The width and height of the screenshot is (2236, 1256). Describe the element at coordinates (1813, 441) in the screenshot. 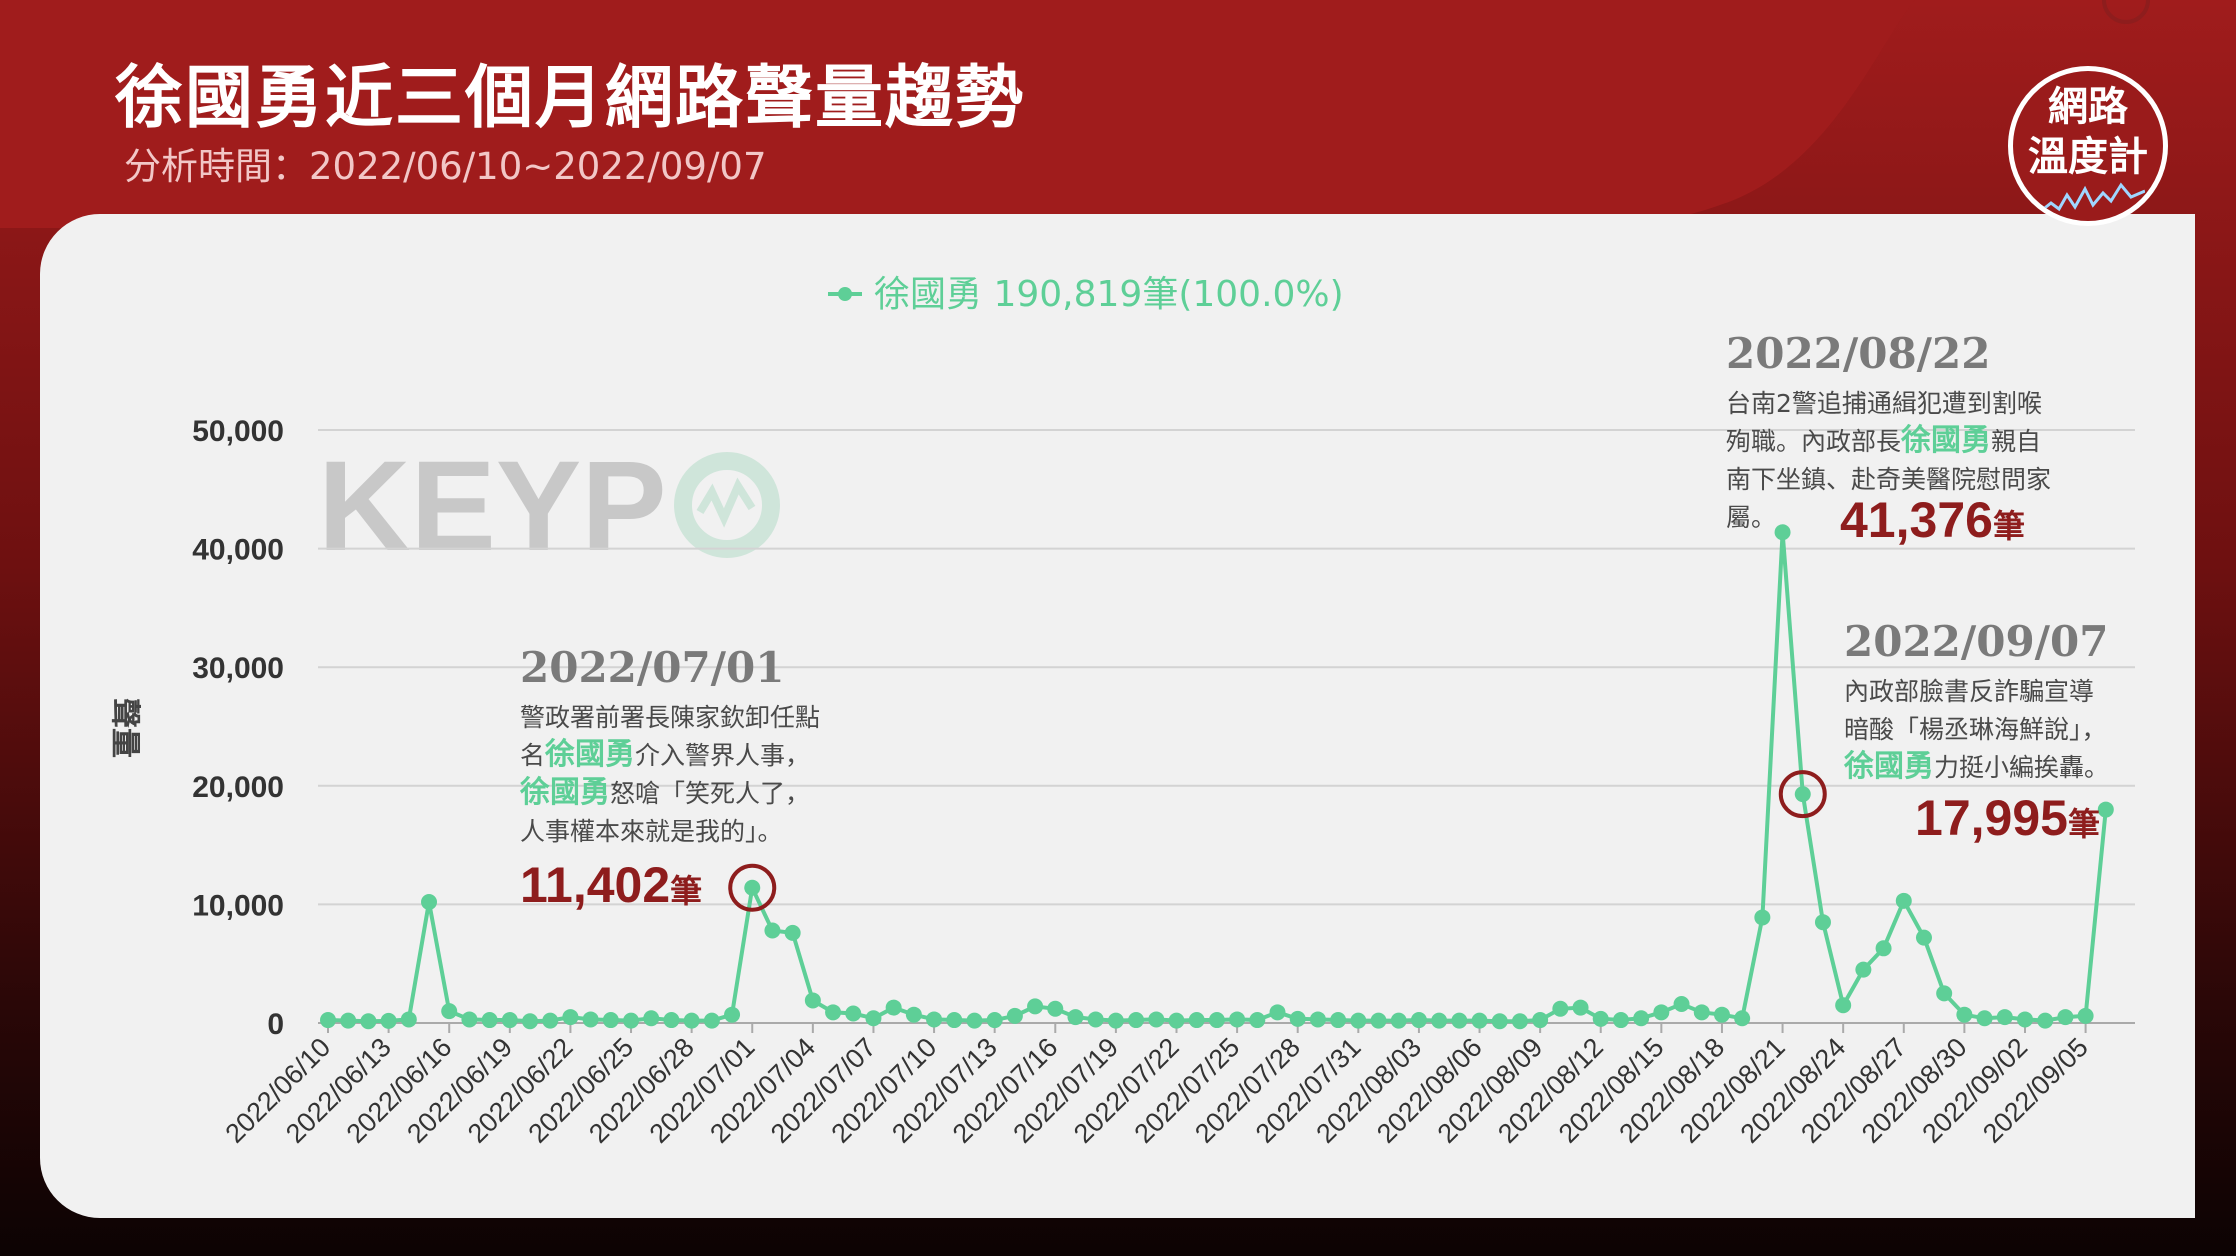

I see `annotation-text: 殉職。內政部長` at that location.